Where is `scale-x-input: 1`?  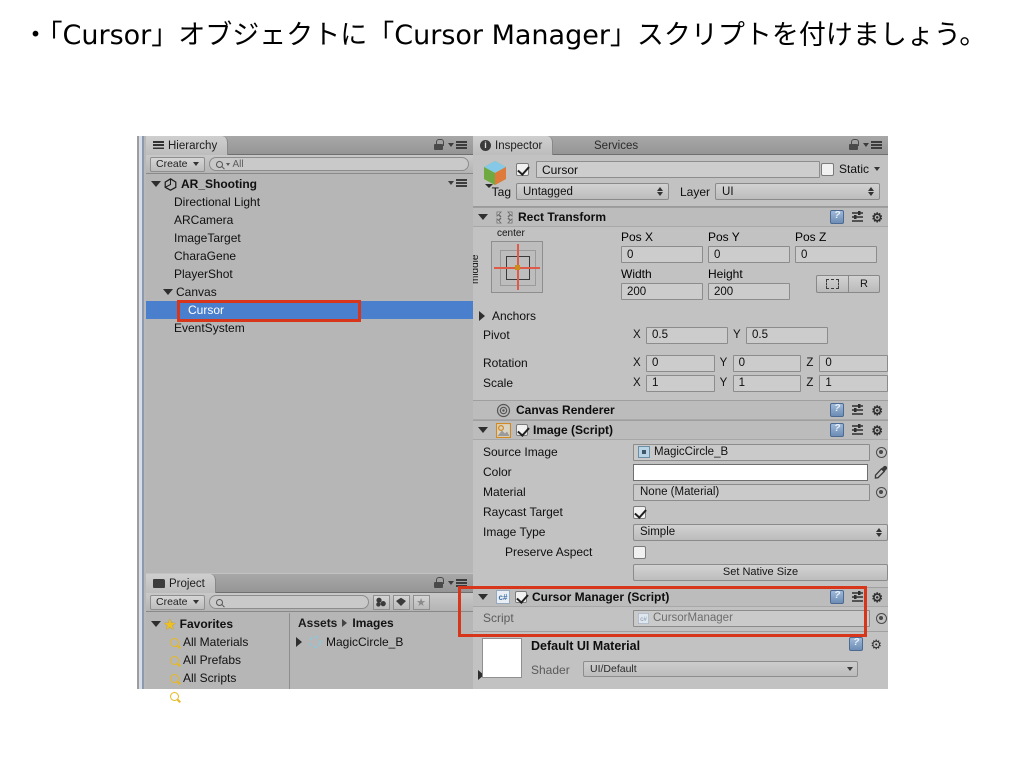 scale-x-input: 1 is located at coordinates (680, 383).